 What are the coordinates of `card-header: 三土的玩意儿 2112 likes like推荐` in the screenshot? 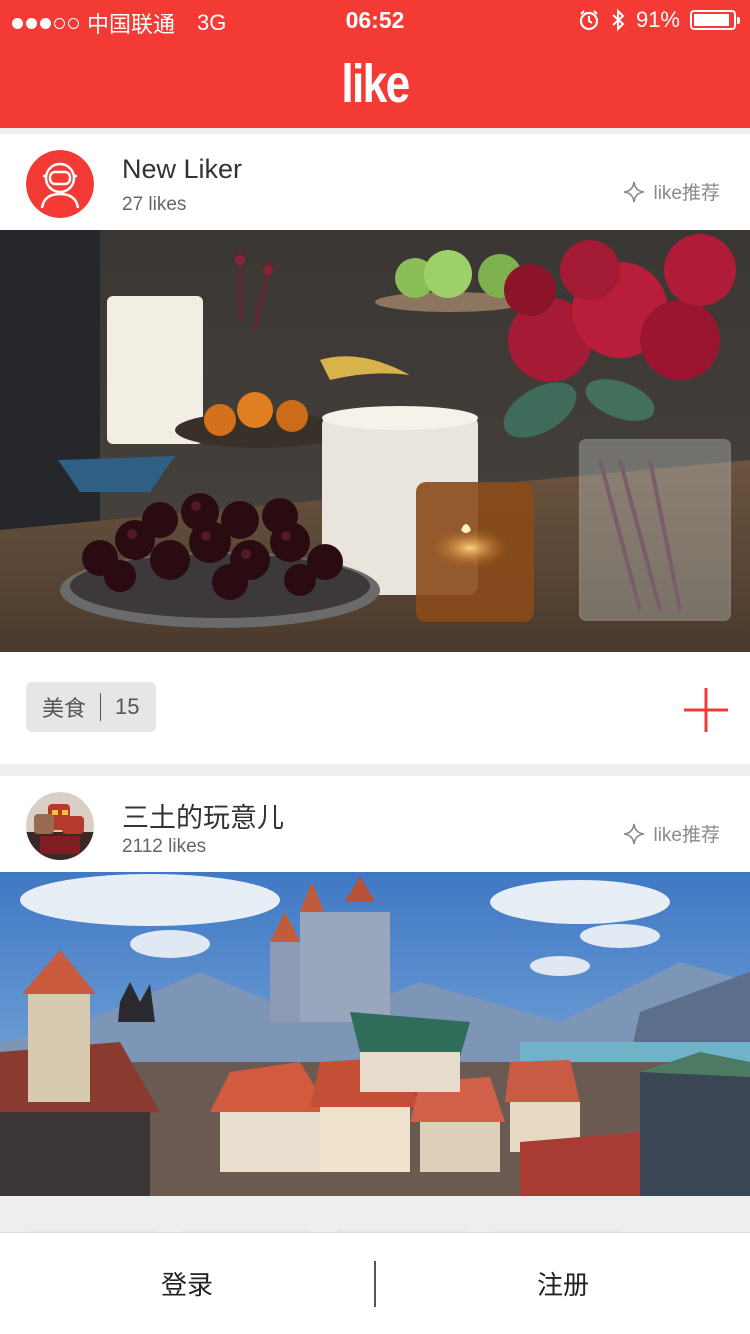 It's located at (375, 821).